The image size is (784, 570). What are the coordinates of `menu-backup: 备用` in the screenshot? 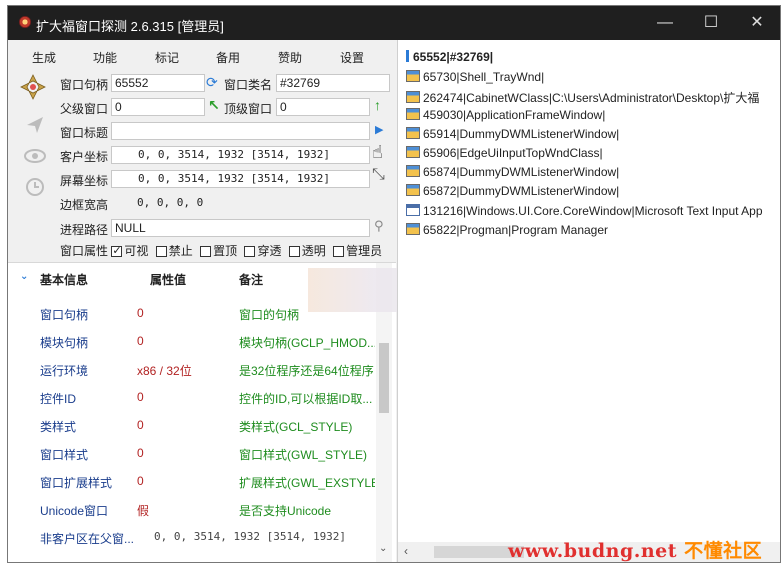 It's located at (228, 57).